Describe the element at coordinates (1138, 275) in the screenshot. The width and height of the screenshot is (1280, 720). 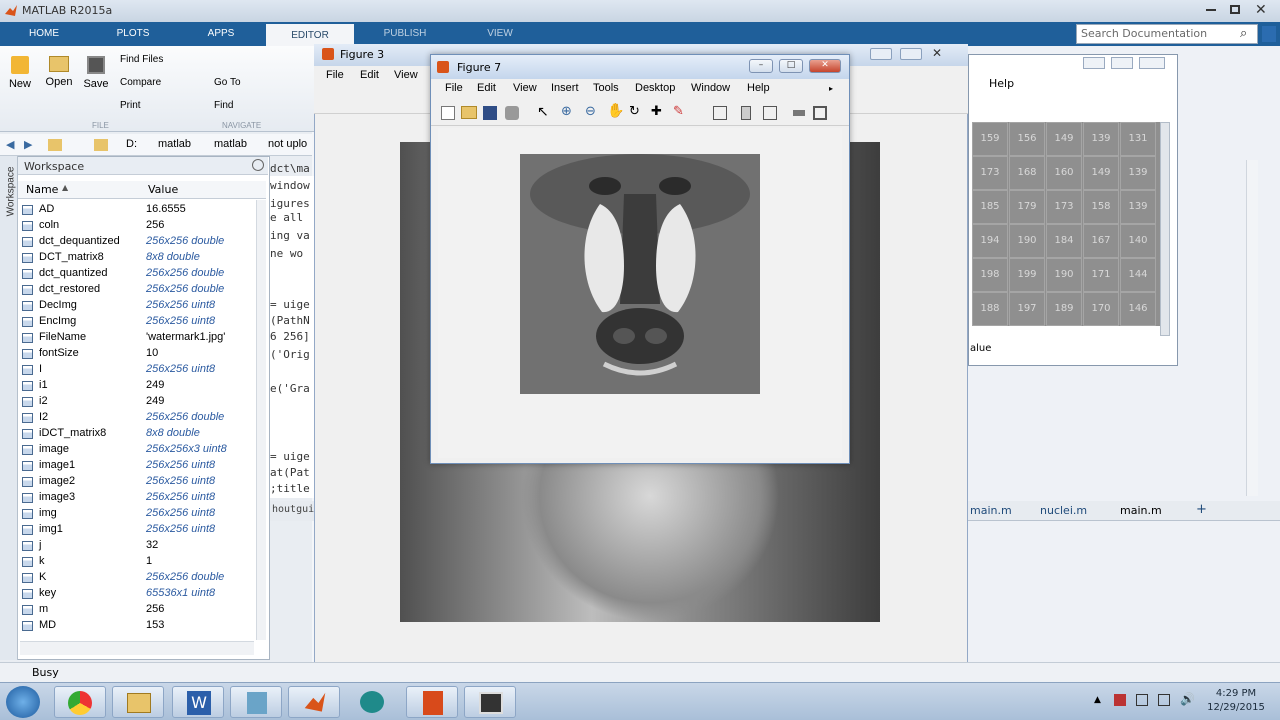
I see `variable-grid-cell: 144` at that location.